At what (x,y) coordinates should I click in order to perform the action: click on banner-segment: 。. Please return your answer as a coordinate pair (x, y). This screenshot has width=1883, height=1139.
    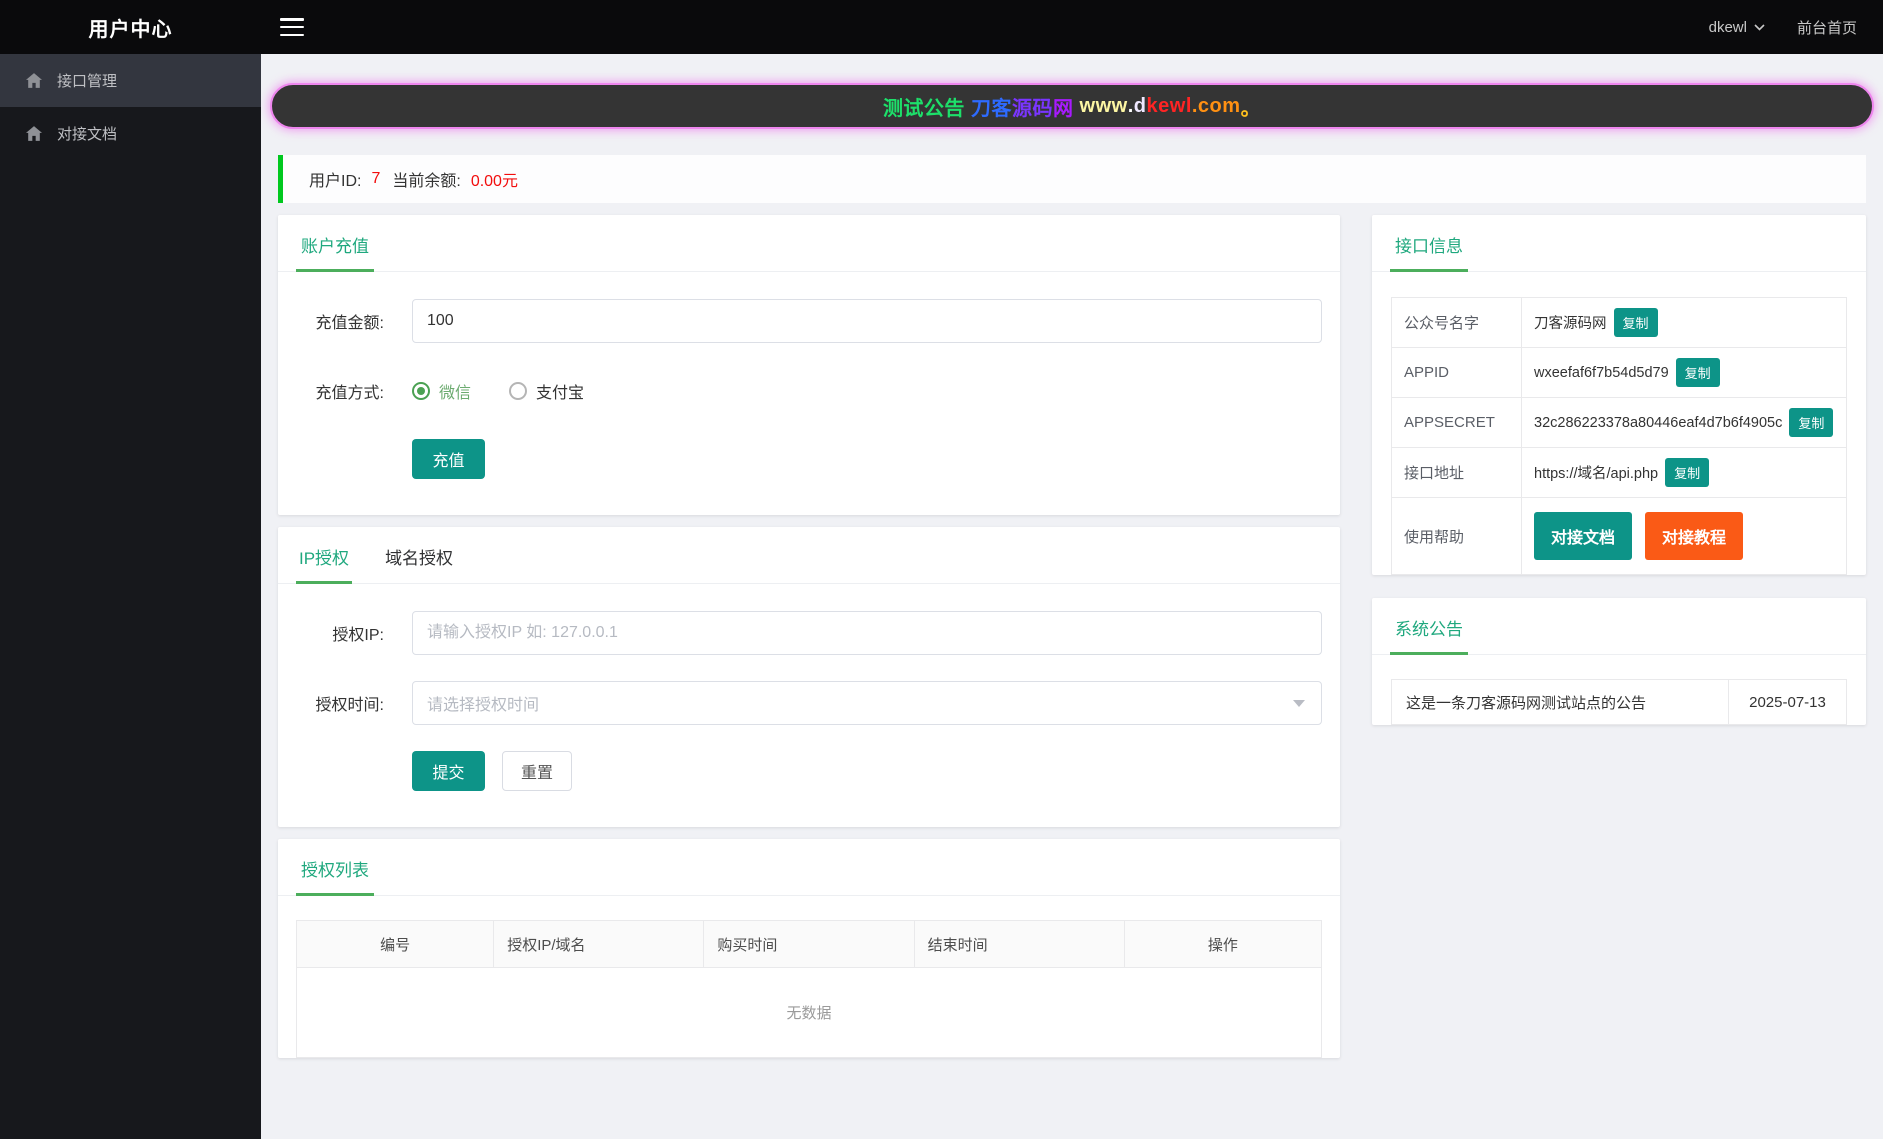
    Looking at the image, I should click on (1251, 108).